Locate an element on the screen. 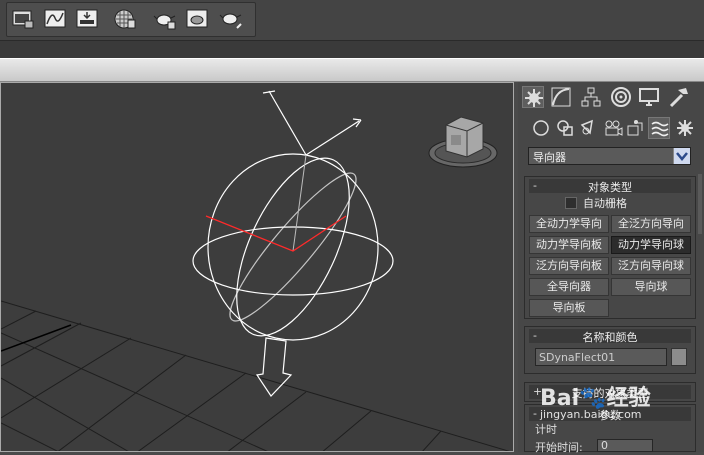 The height and width of the screenshot is (455, 704). render-setup-icon is located at coordinates (23, 19).